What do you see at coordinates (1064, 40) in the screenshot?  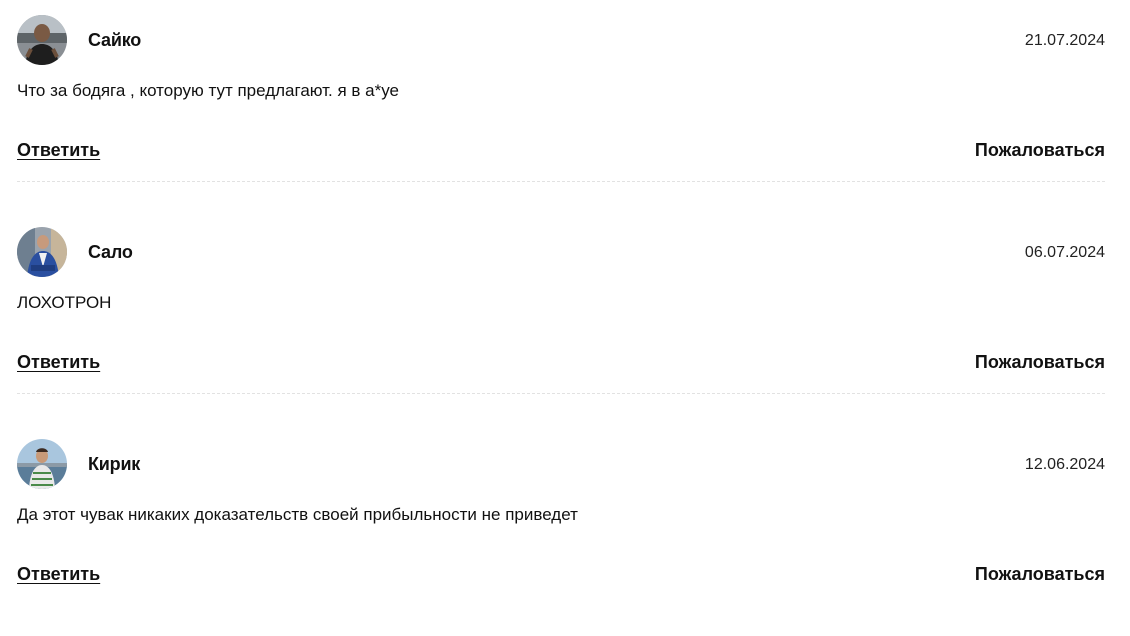 I see `comment-date: 21.07.2024` at bounding box center [1064, 40].